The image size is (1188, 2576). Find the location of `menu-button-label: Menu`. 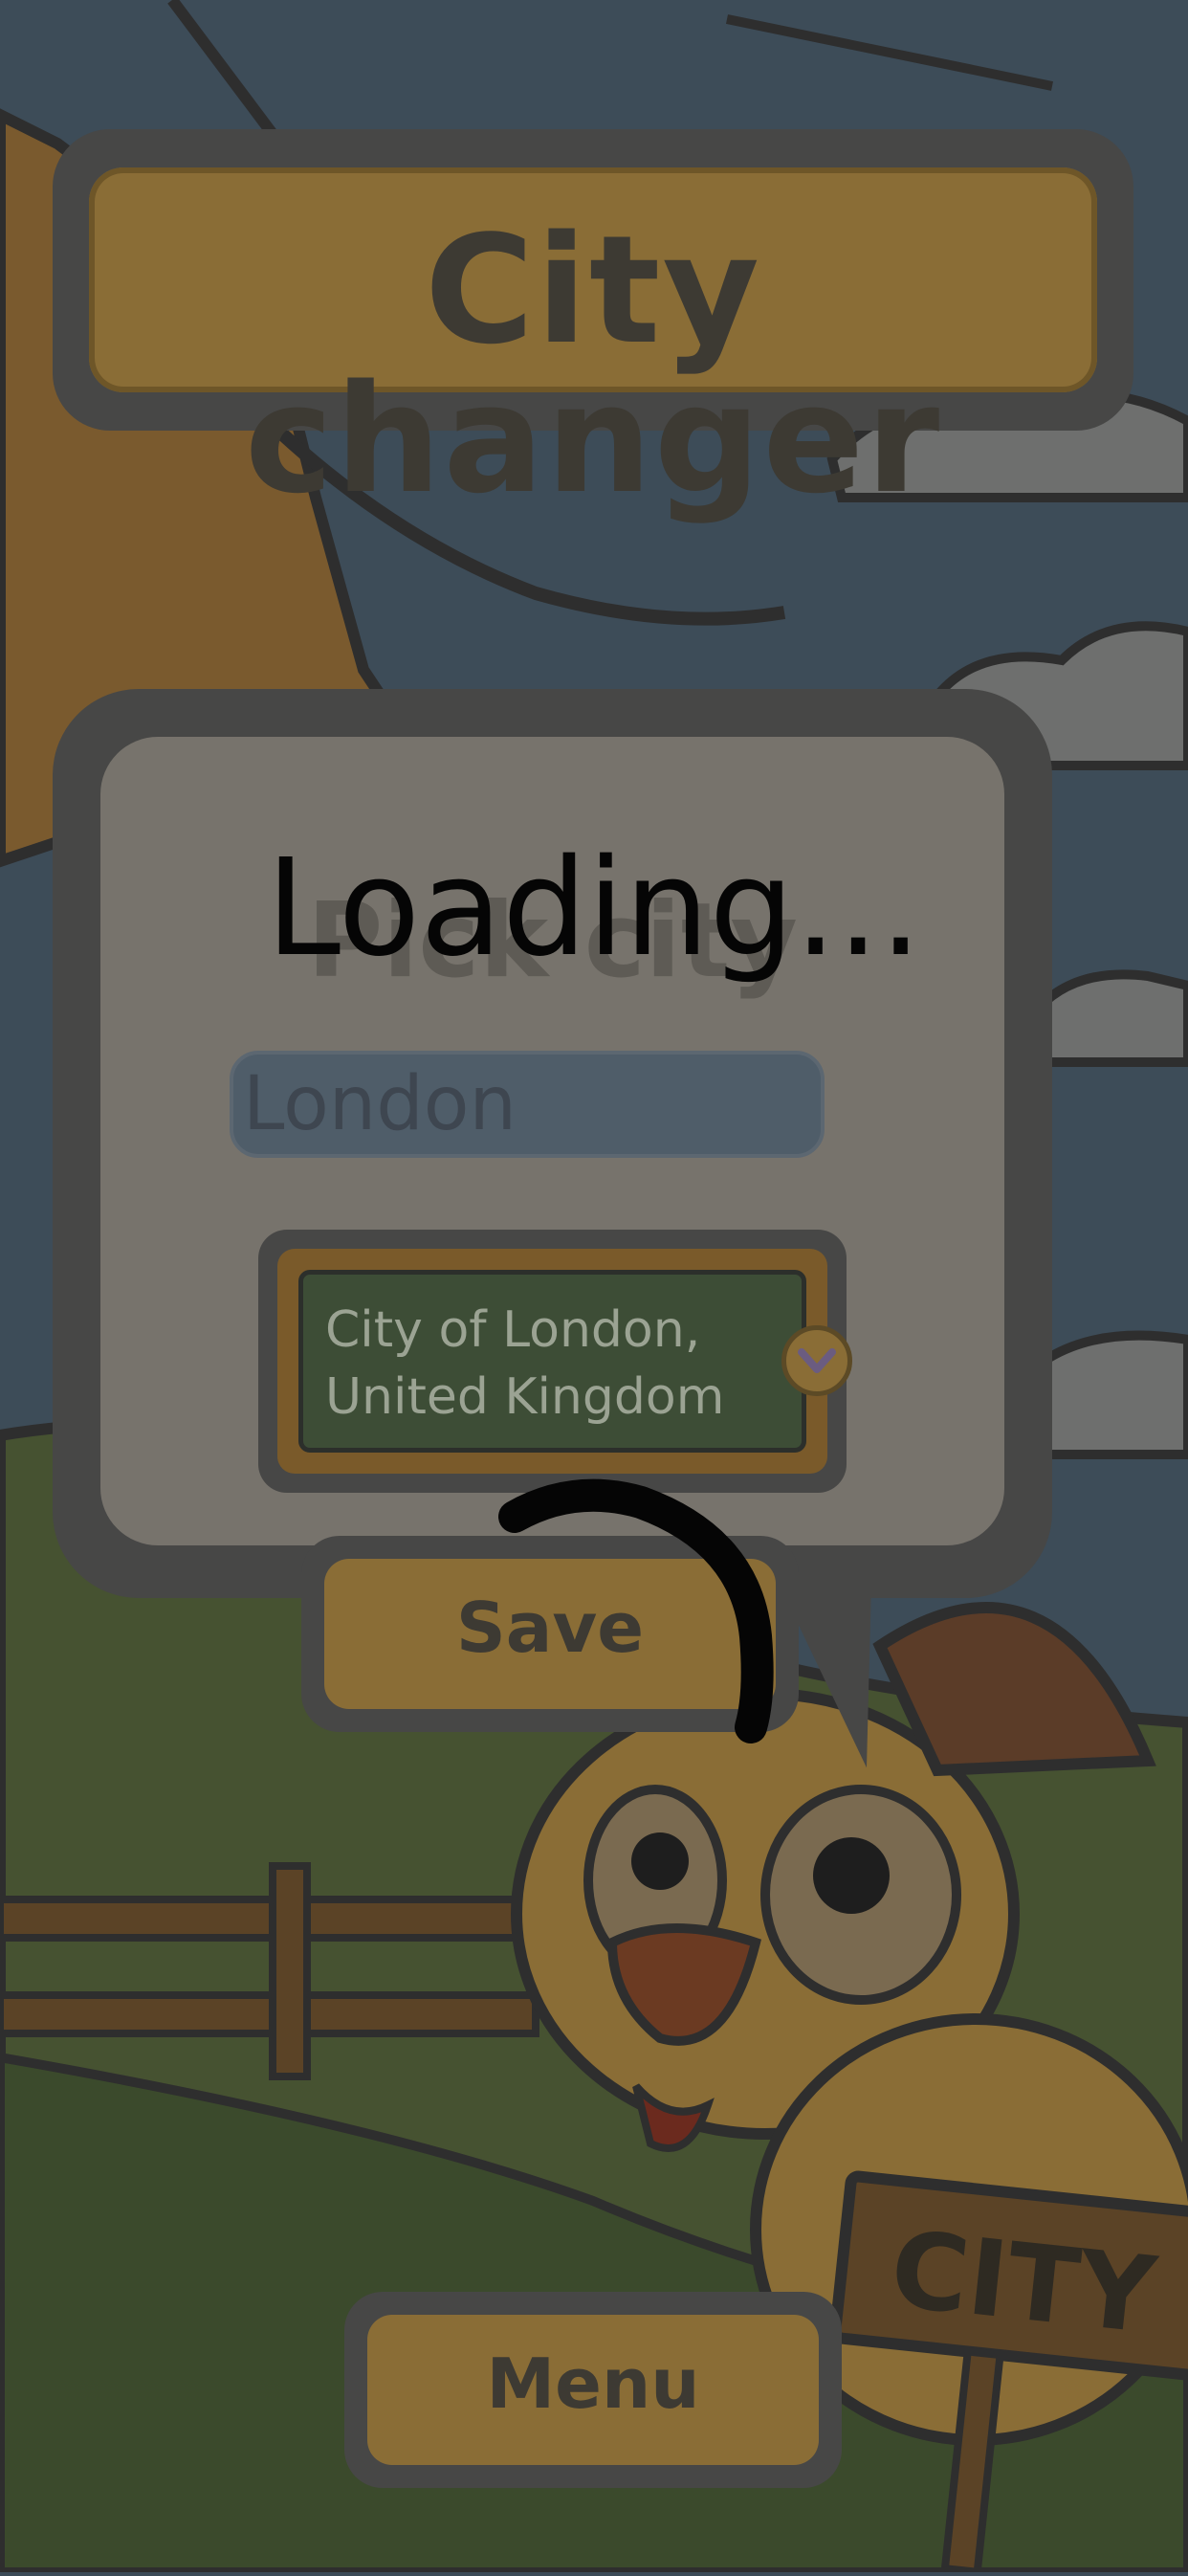

menu-button-label: Menu is located at coordinates (593, 2383).